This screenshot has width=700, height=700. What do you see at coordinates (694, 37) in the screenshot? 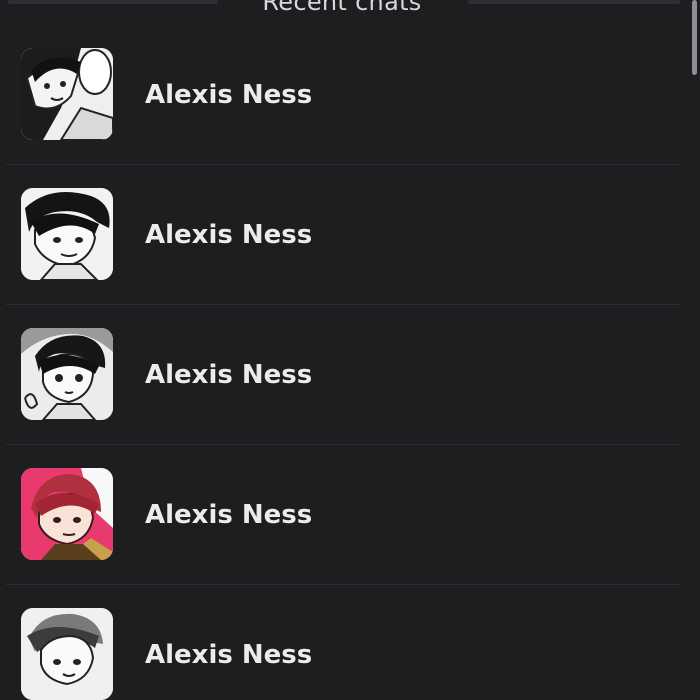
I see `scrollbar` at bounding box center [694, 37].